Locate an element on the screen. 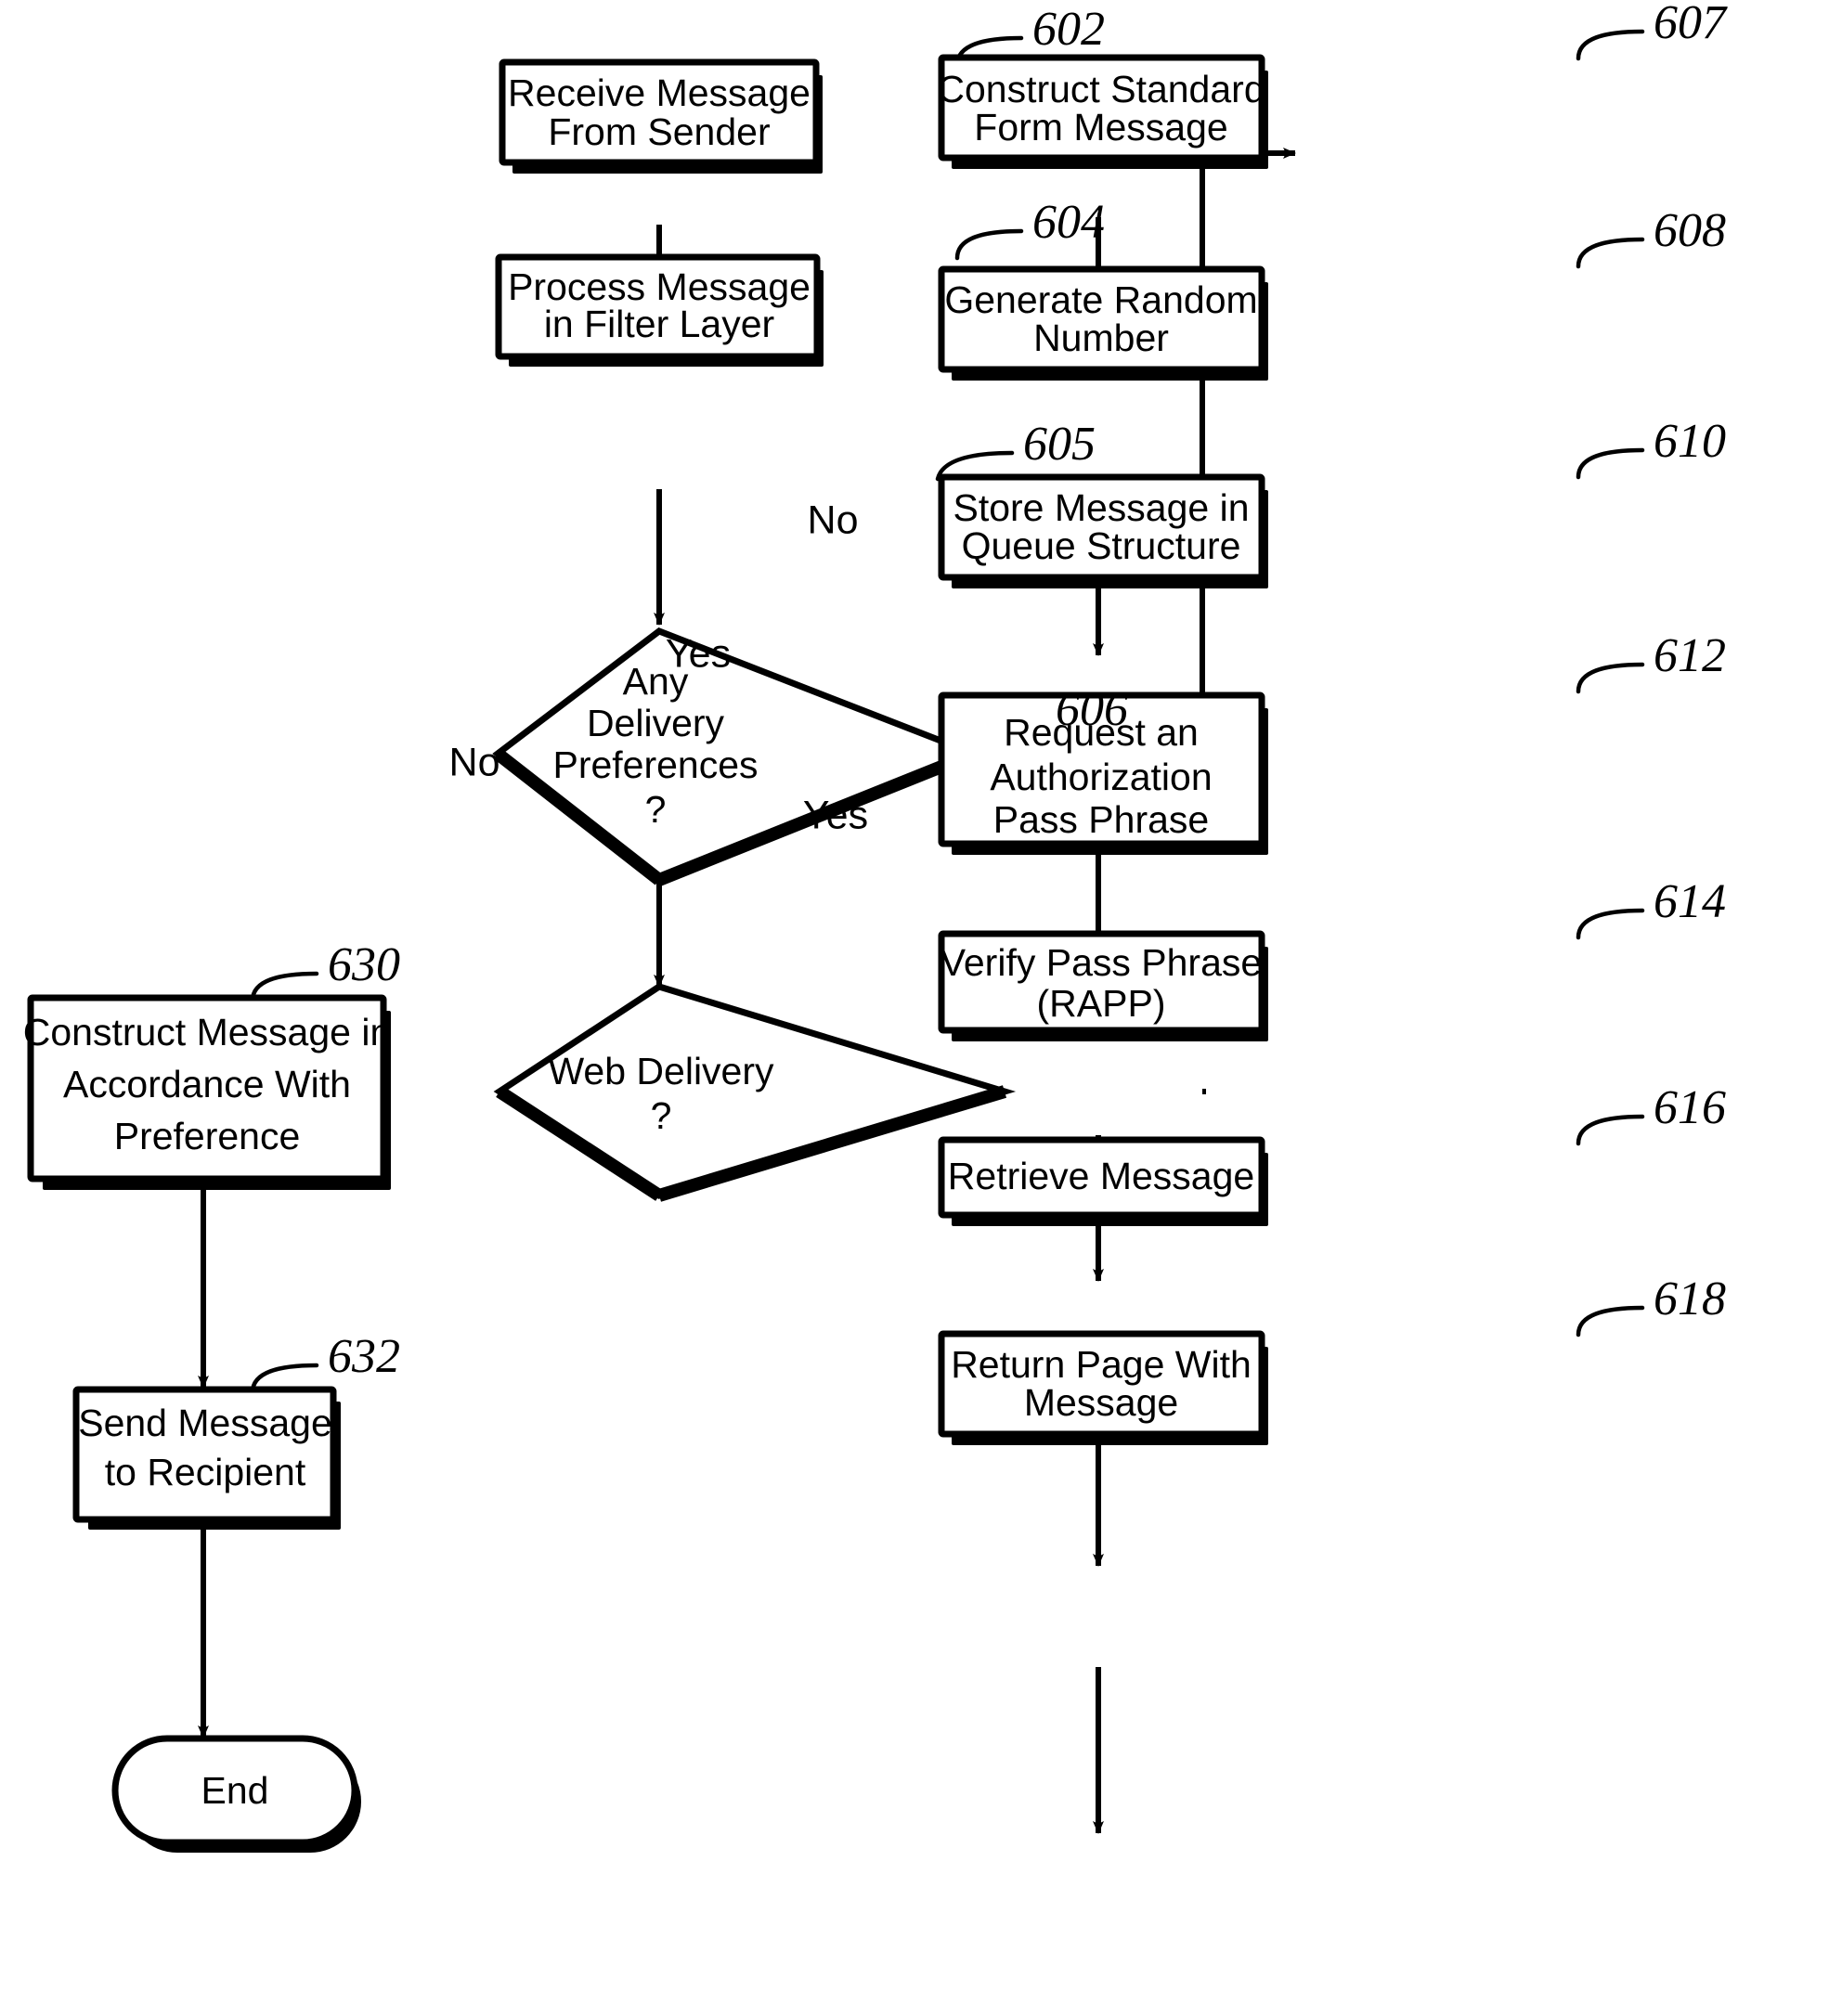 The image size is (1829, 2016). node-606-line-2: ? is located at coordinates (661, 1115).